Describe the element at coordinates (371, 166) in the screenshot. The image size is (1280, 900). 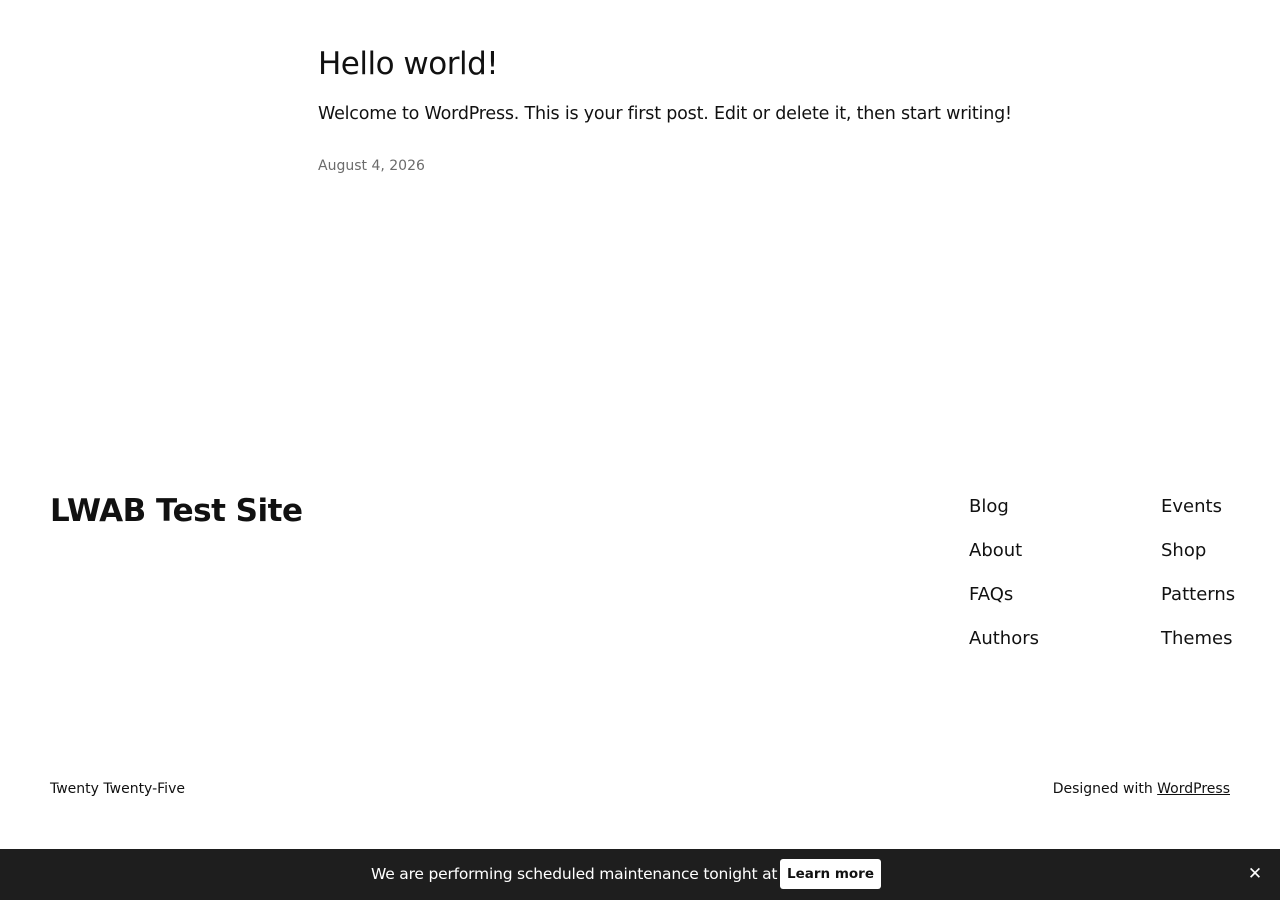
I see `post-date: August 4, 2026` at that location.